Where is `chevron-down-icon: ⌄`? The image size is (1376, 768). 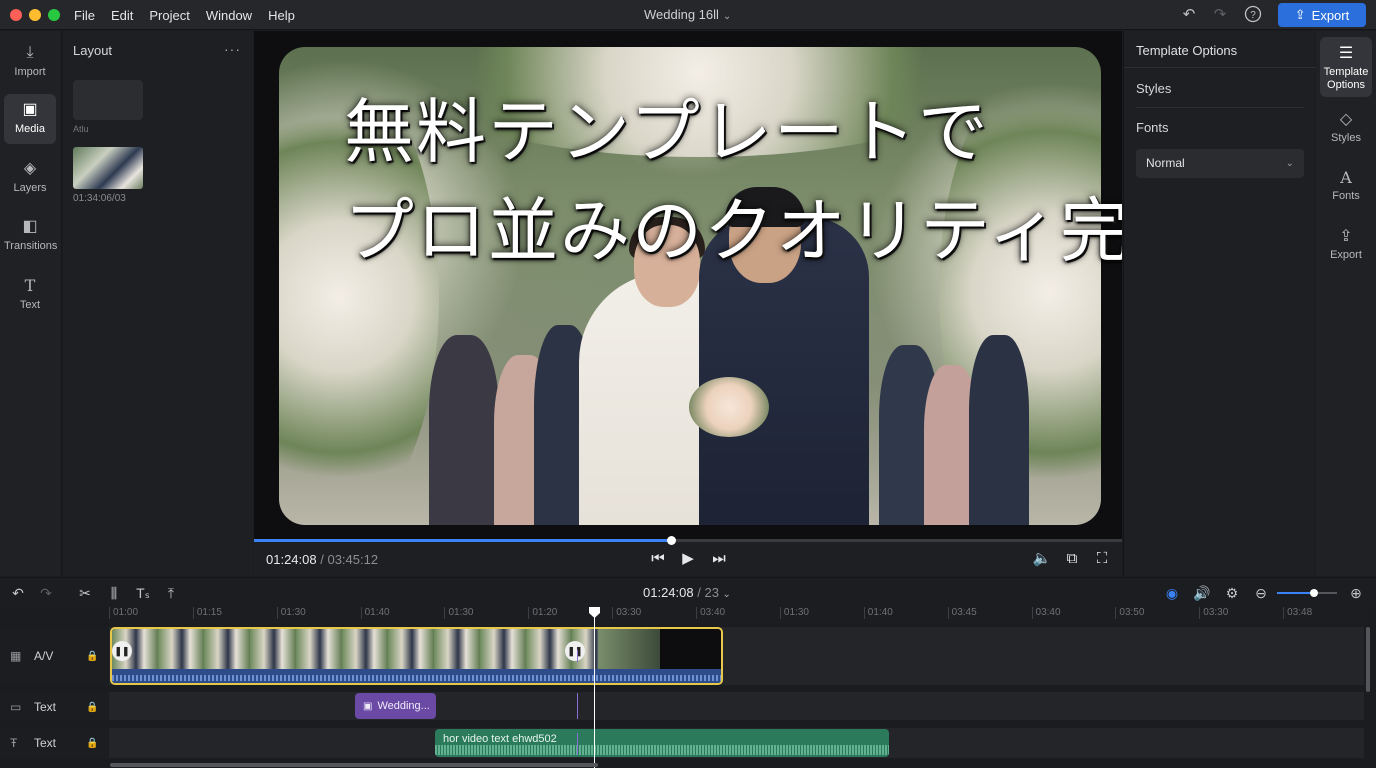
chevron-down-icon: ⌄ is located at coordinates (1289, 163).